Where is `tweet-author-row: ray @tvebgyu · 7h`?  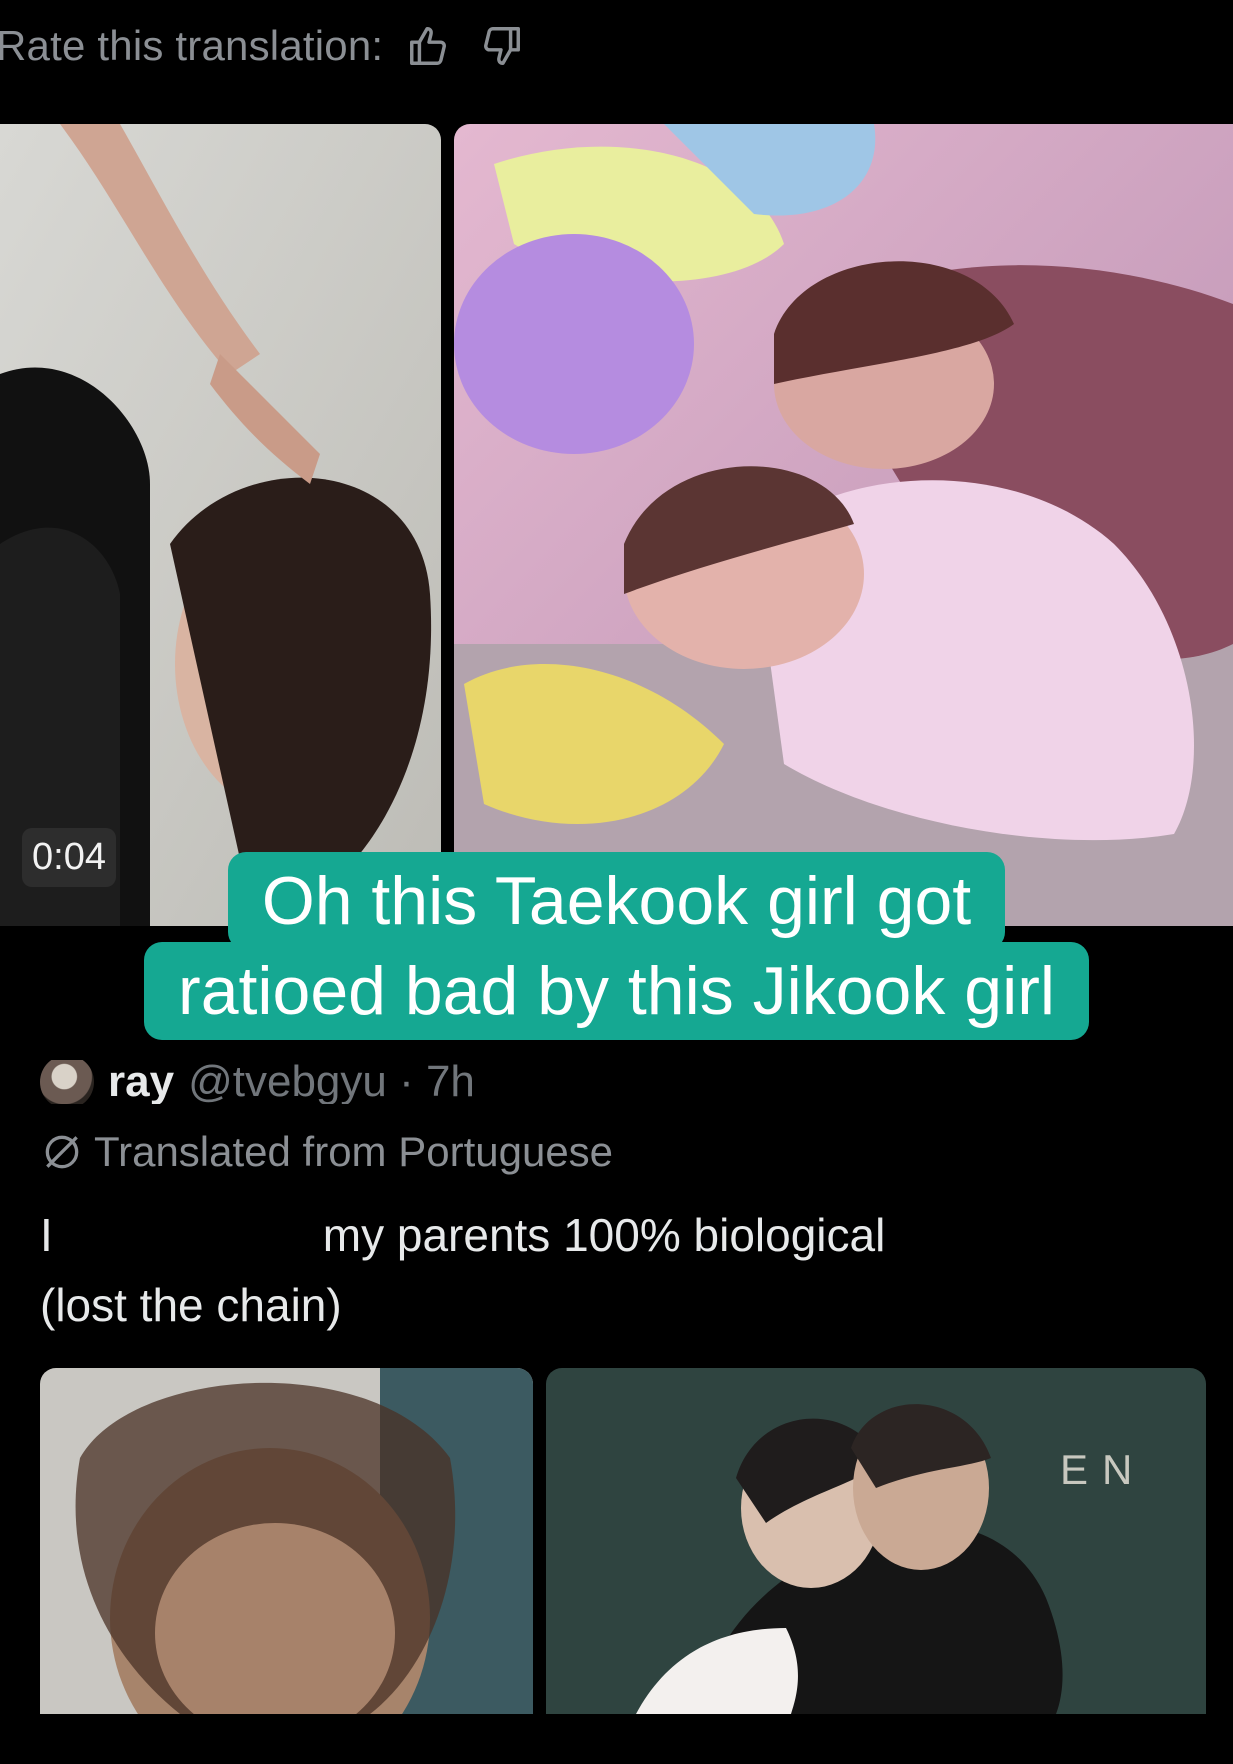 tweet-author-row: ray @tvebgyu · 7h is located at coordinates (257, 1082).